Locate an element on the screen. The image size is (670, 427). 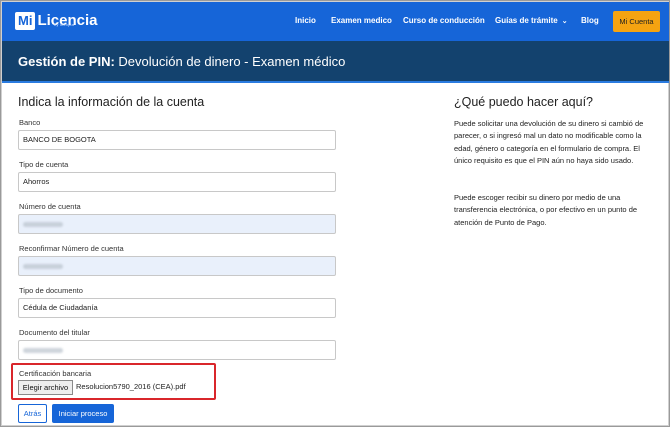
choose-file-button: Elegir archivo is located at coordinates (45, 387).